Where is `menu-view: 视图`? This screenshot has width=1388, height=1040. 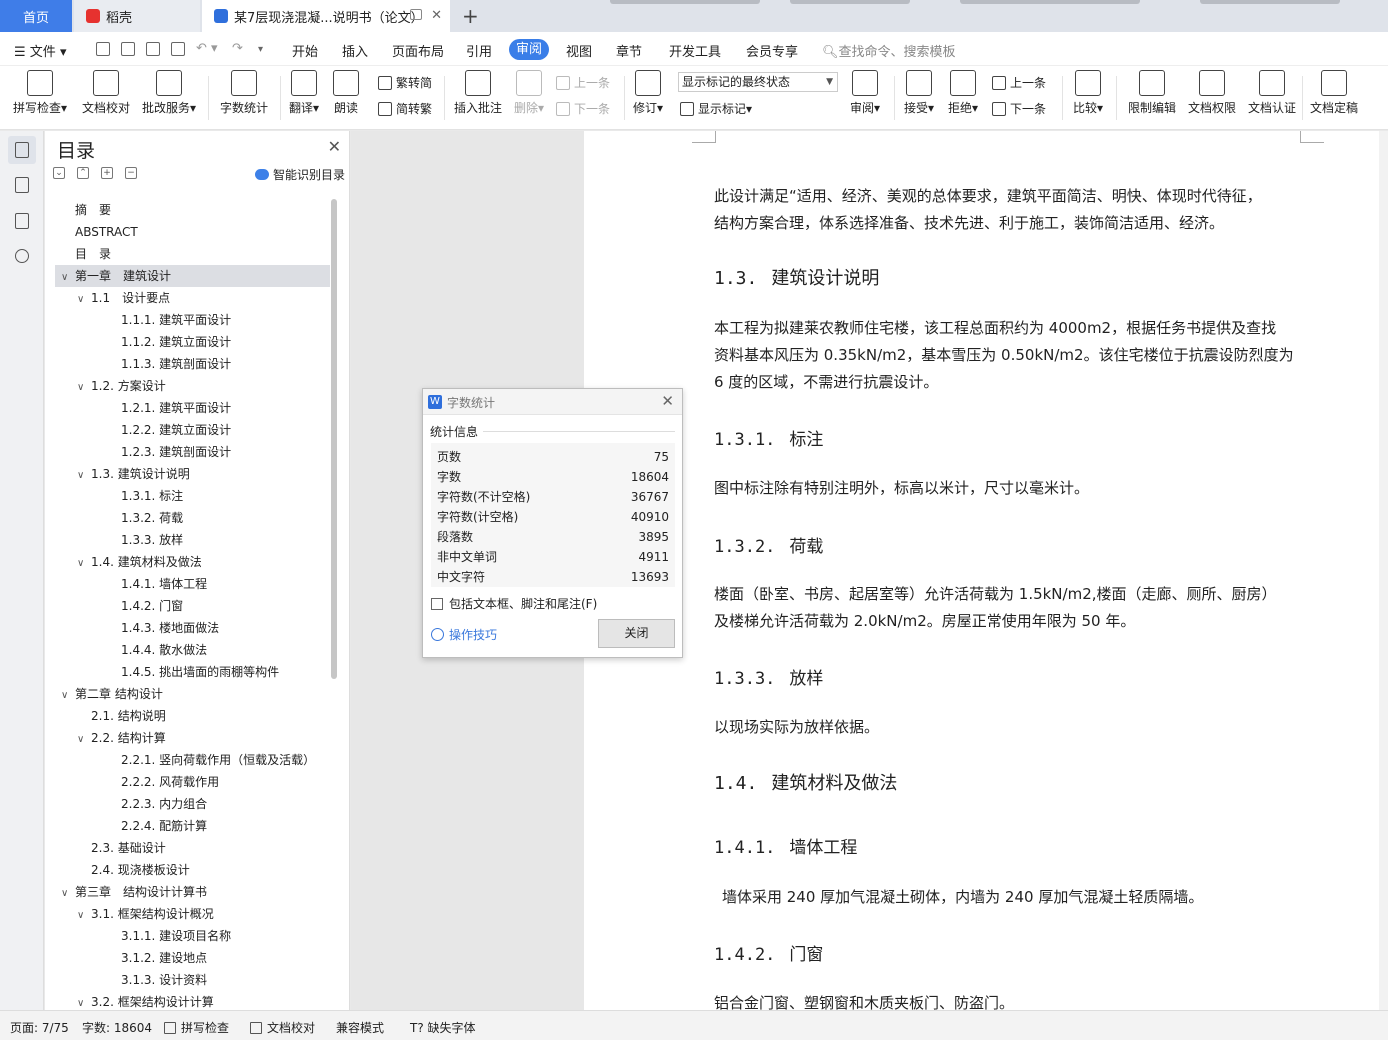 menu-view: 视图 is located at coordinates (579, 50).